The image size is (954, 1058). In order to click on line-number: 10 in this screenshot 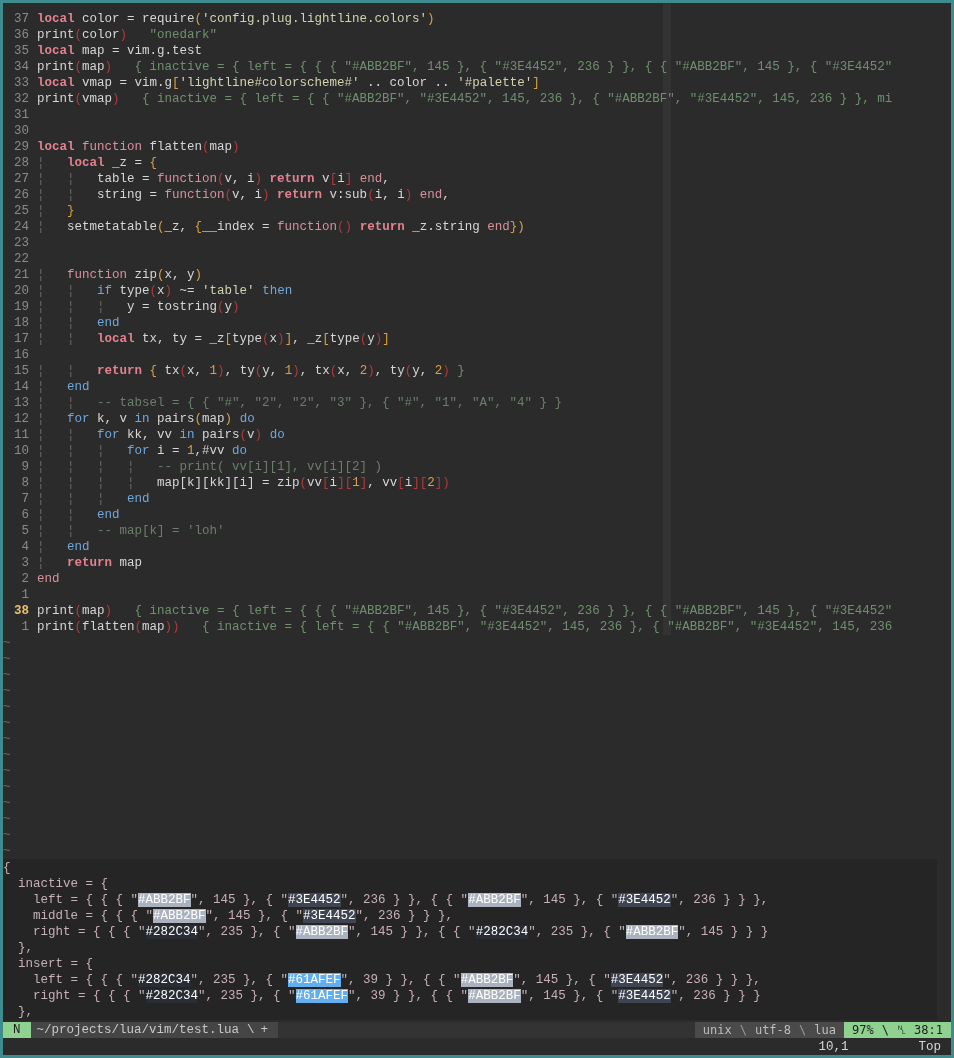, I will do `click(21, 451)`.